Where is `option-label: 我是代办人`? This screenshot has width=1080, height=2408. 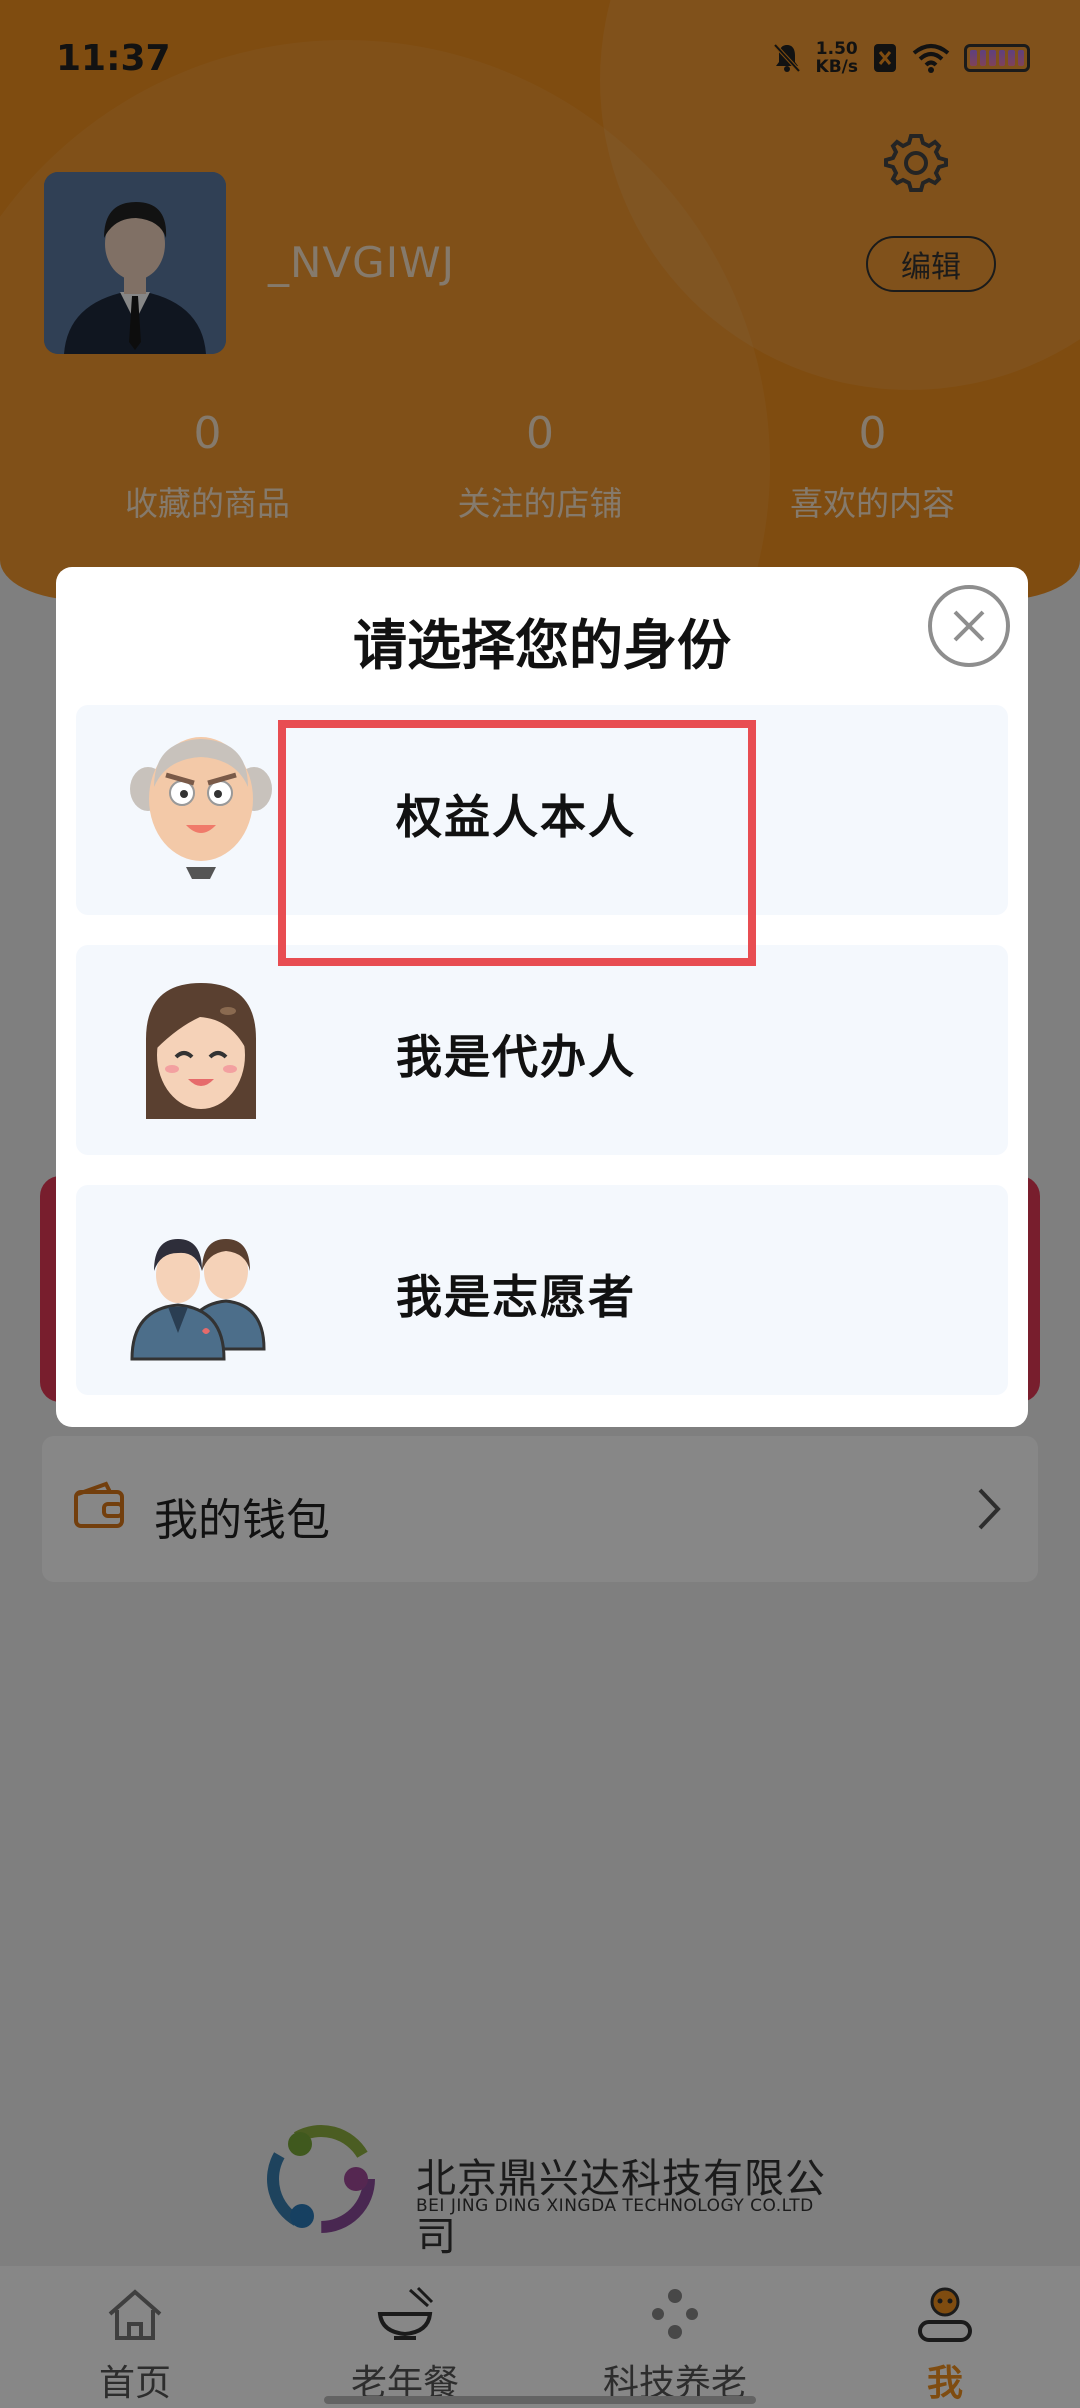
option-label: 我是代办人 is located at coordinates (516, 1057).